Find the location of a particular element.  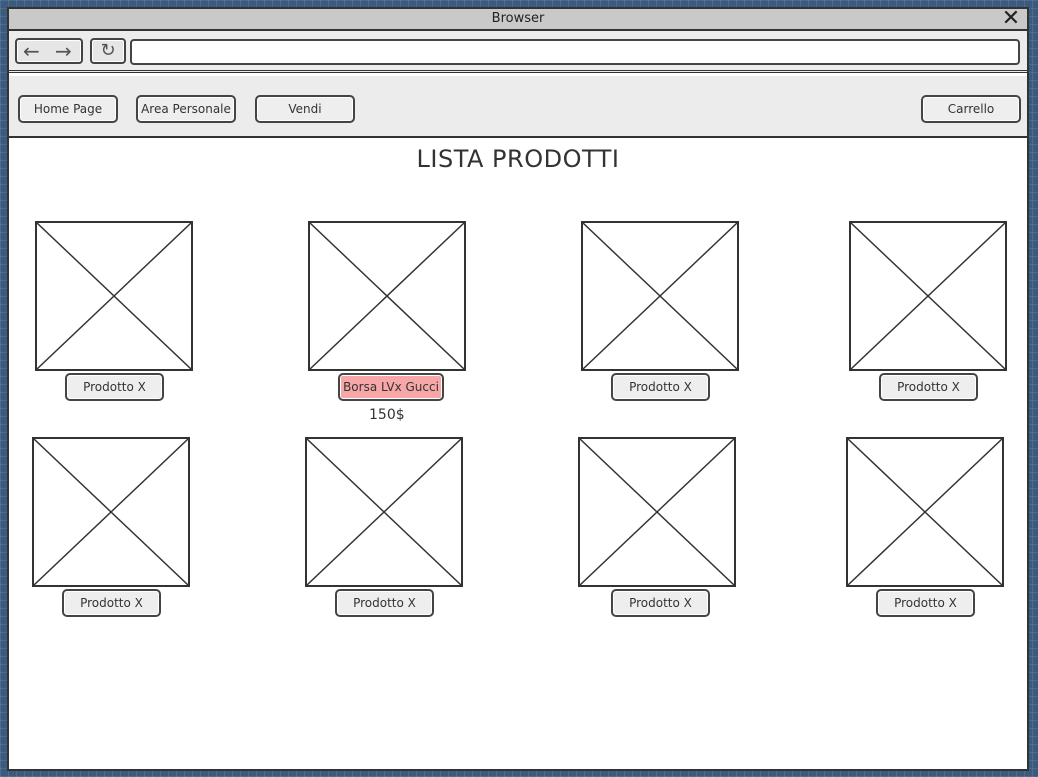

product-price: 150$ is located at coordinates (387, 415).